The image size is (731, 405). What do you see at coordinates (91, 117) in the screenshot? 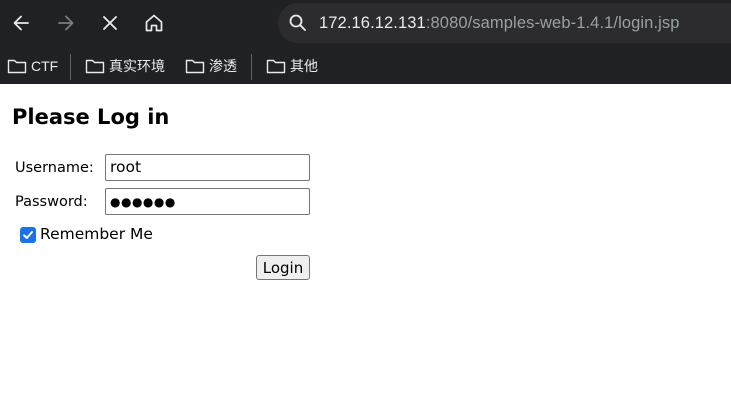
I see `page-title: Please Log in` at bounding box center [91, 117].